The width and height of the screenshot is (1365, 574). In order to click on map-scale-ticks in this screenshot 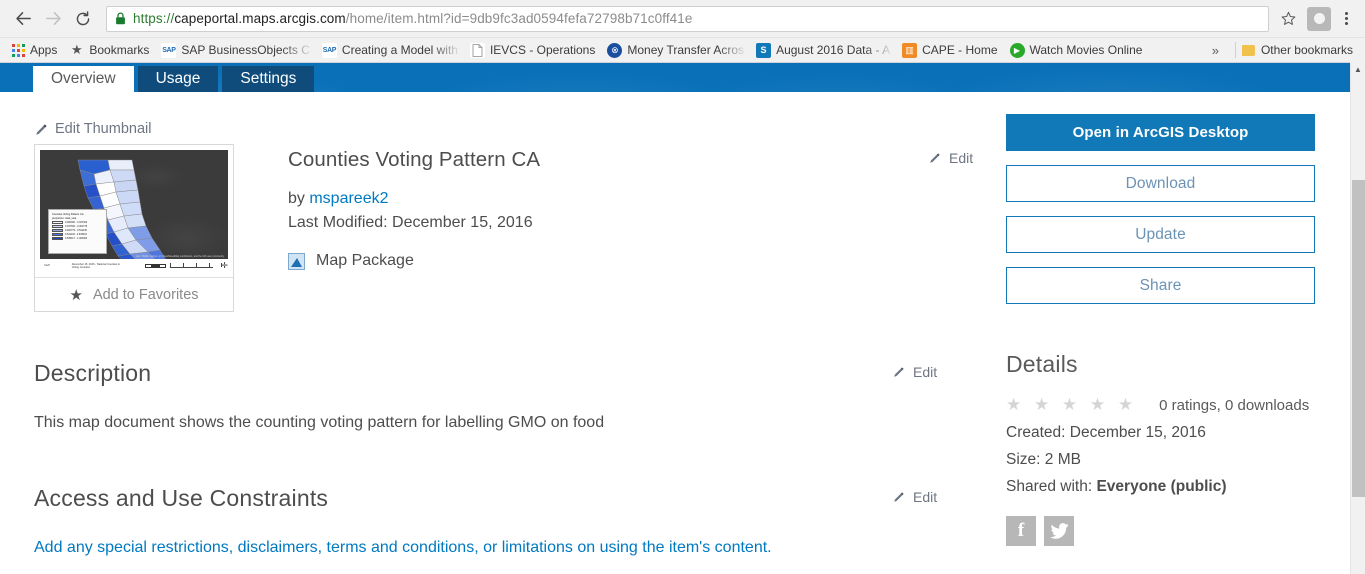, I will do `click(196, 265)`.